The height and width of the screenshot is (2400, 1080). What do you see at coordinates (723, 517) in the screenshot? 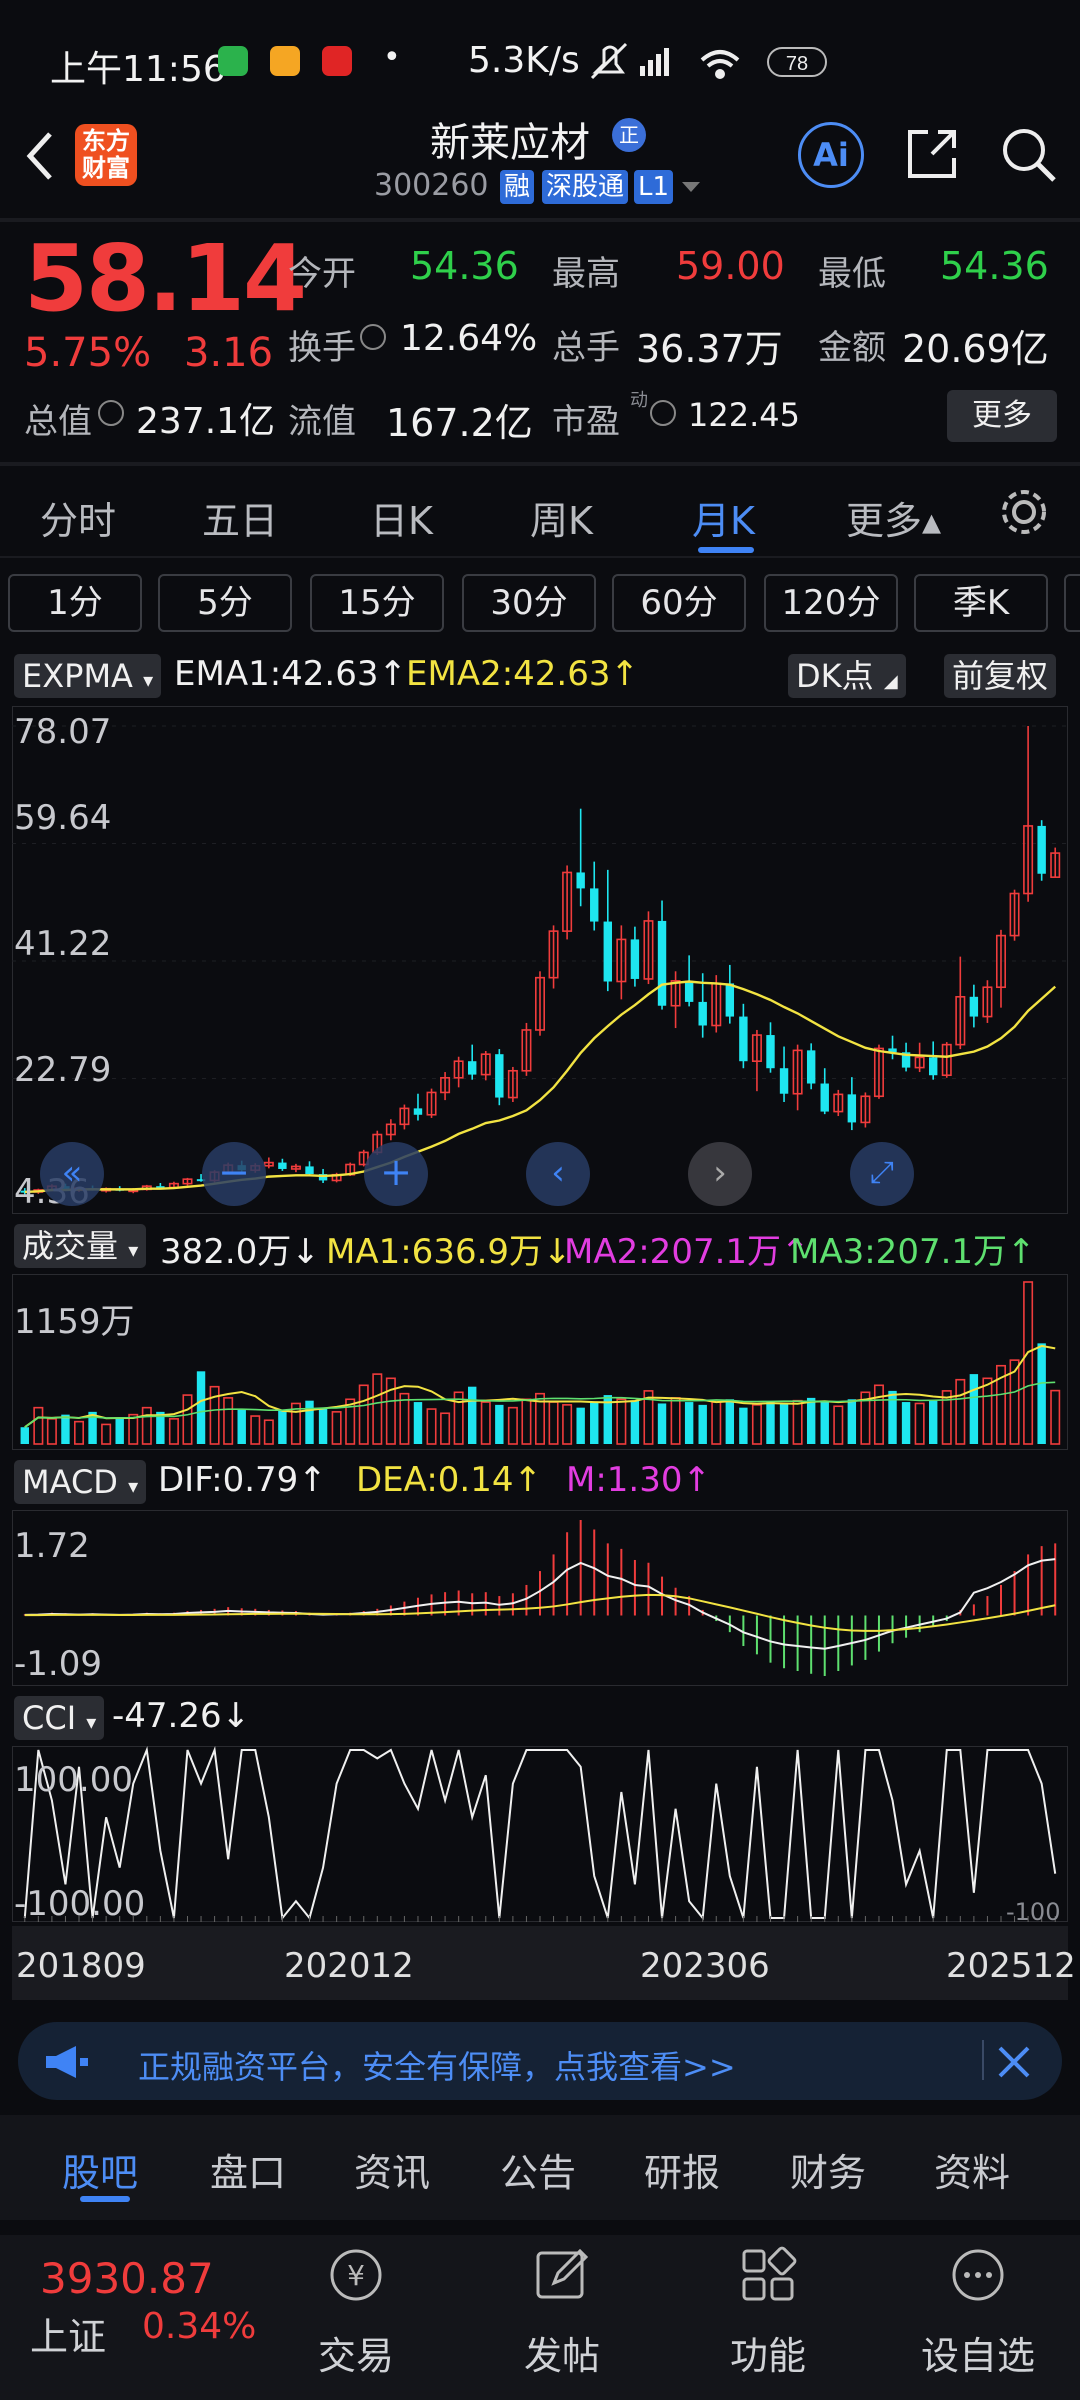
I see `tab-monthly-k: 月K` at bounding box center [723, 517].